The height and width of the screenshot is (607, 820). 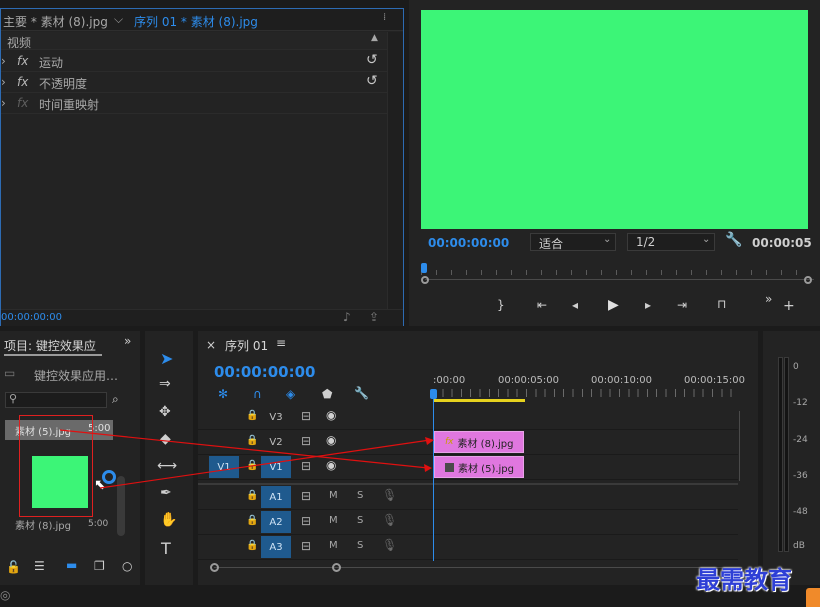 I want to click on drag-arrows-overlay, so click(x=246, y=459).